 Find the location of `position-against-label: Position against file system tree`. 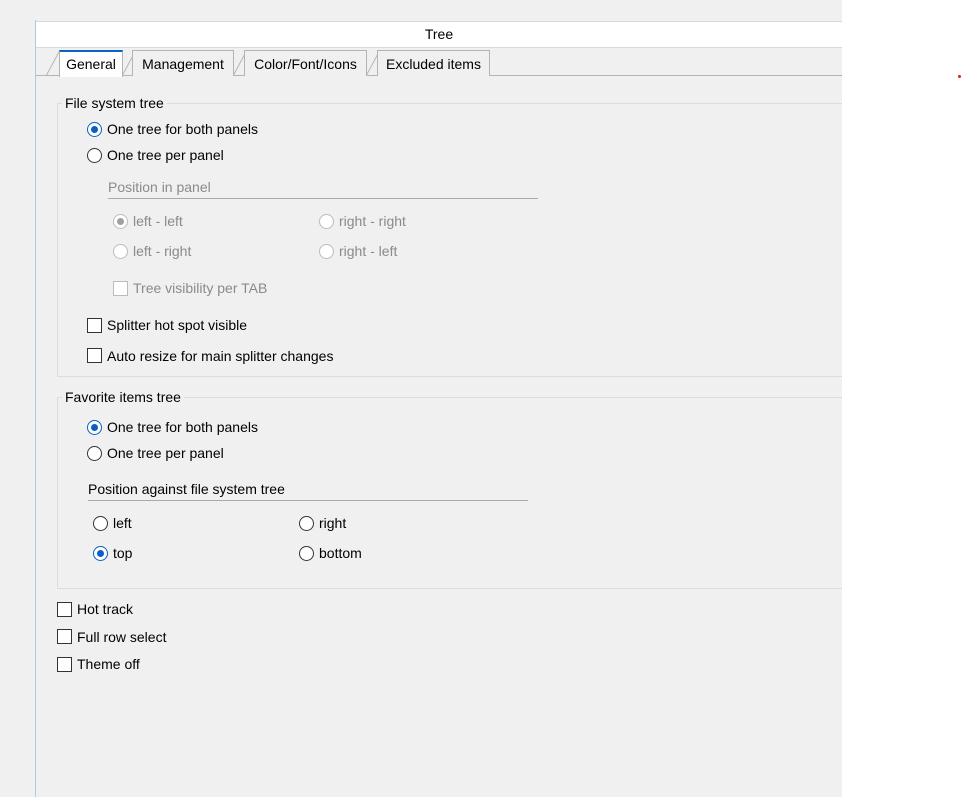

position-against-label: Position against file system tree is located at coordinates (186, 489).